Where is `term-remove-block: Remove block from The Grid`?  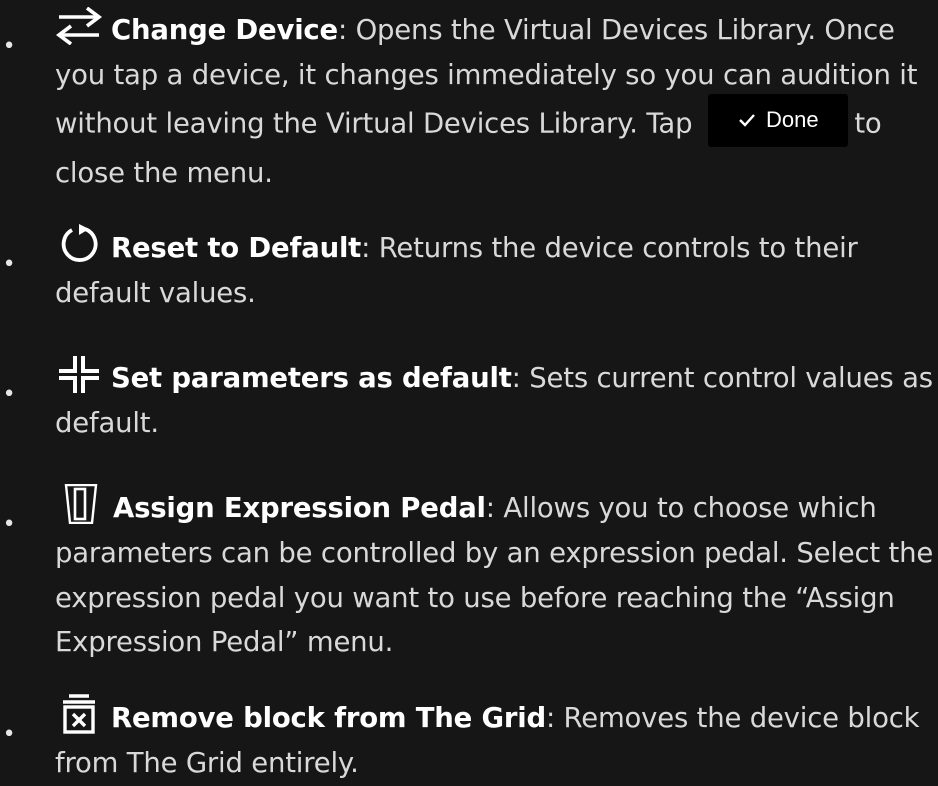
term-remove-block: Remove block from The Grid is located at coordinates (328, 718).